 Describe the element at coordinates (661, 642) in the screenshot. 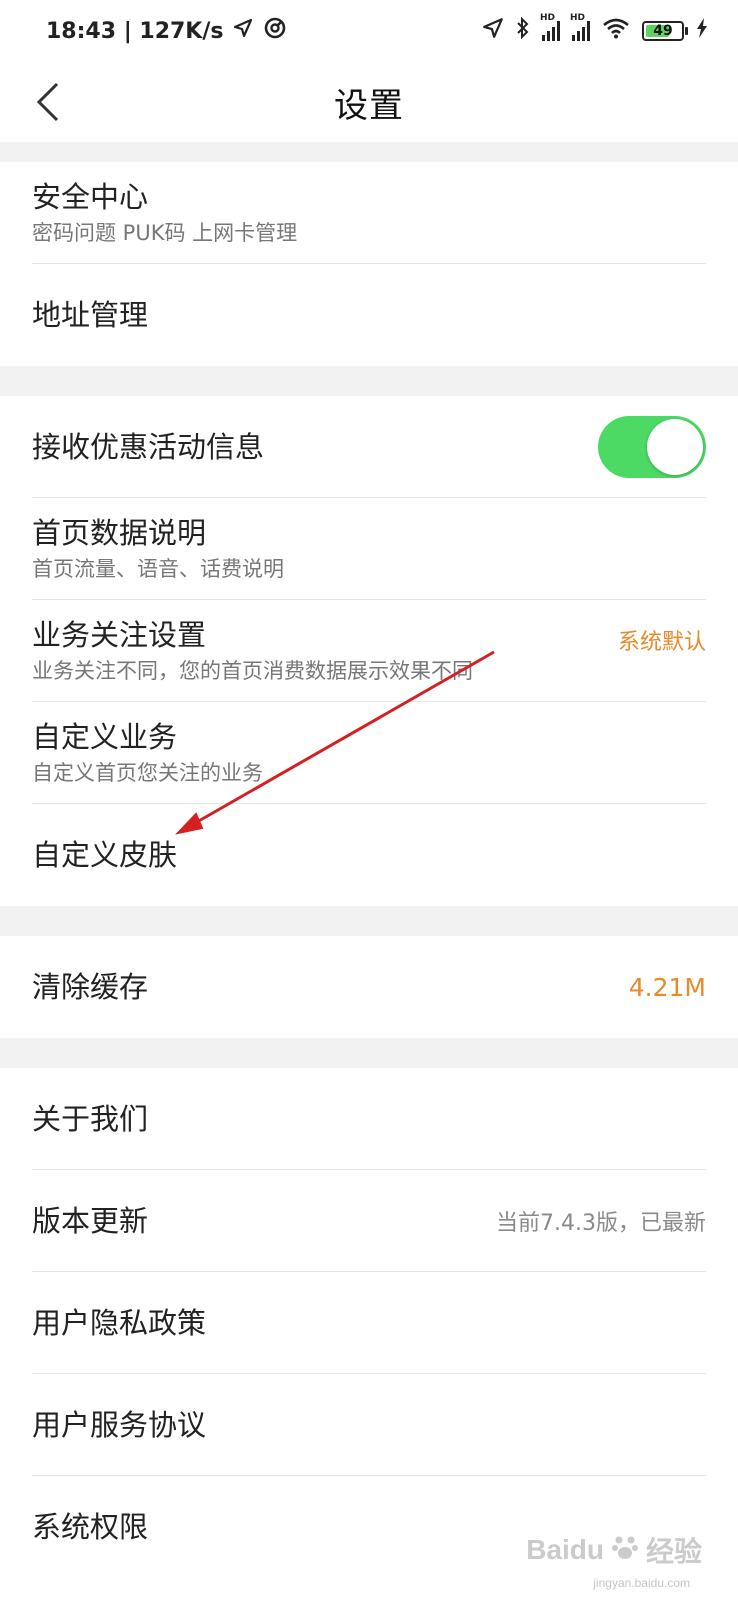

I see `row-value: 系统默认` at that location.